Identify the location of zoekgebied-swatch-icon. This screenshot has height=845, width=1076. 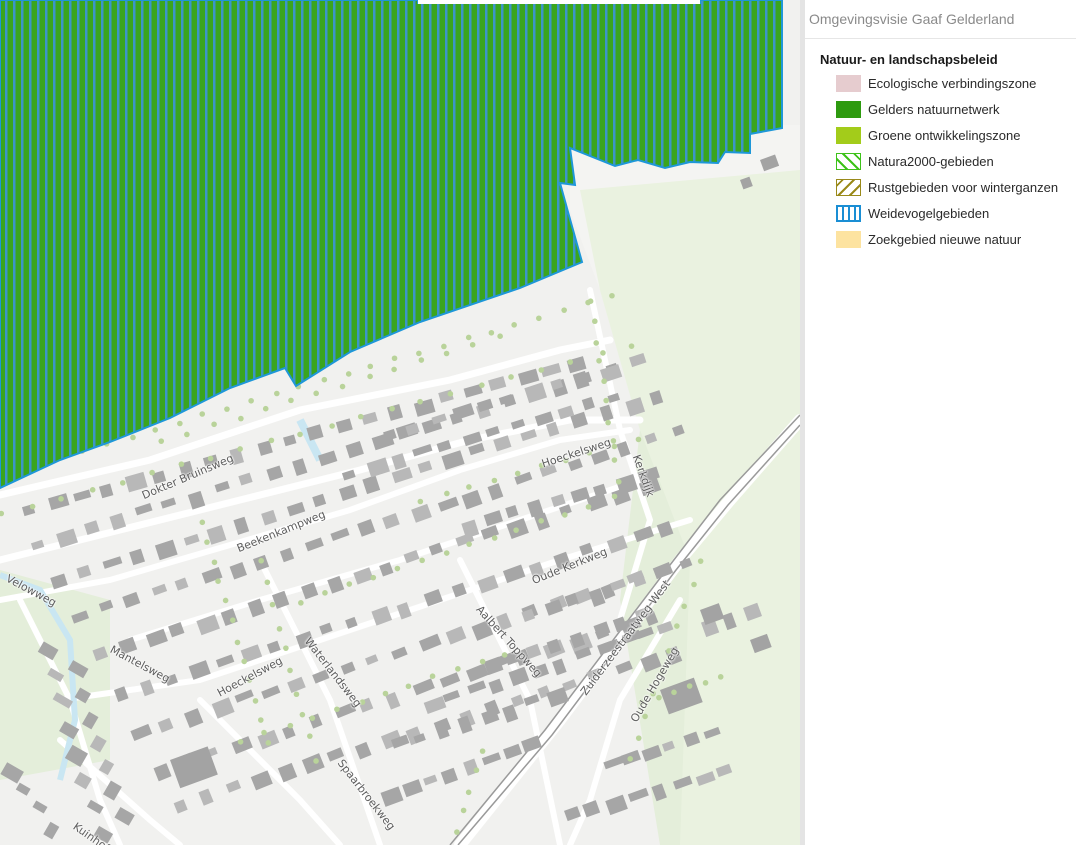
(848, 239).